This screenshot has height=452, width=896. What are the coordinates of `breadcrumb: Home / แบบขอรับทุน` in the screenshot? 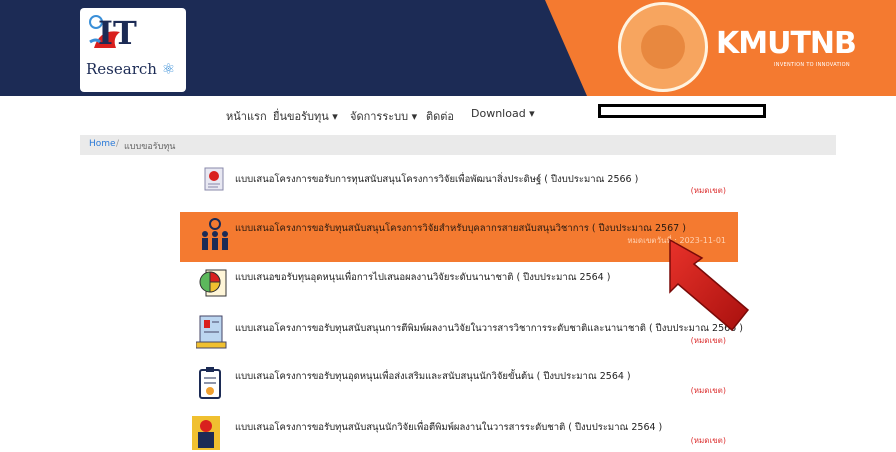 It's located at (458, 145).